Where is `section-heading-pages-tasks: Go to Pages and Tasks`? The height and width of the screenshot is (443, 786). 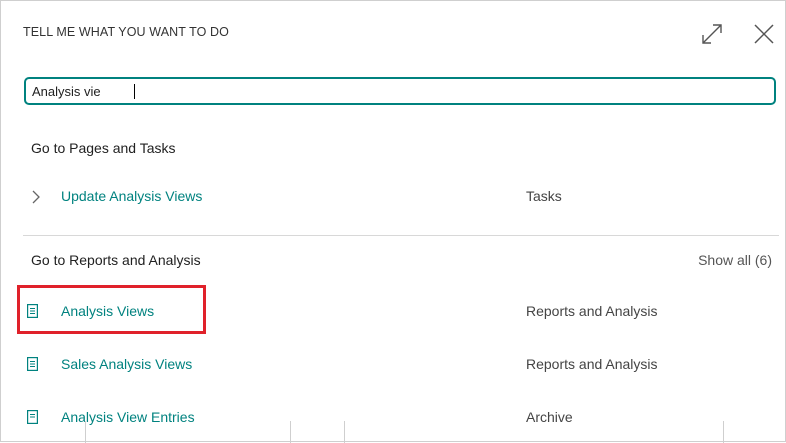
section-heading-pages-tasks: Go to Pages and Tasks is located at coordinates (103, 148).